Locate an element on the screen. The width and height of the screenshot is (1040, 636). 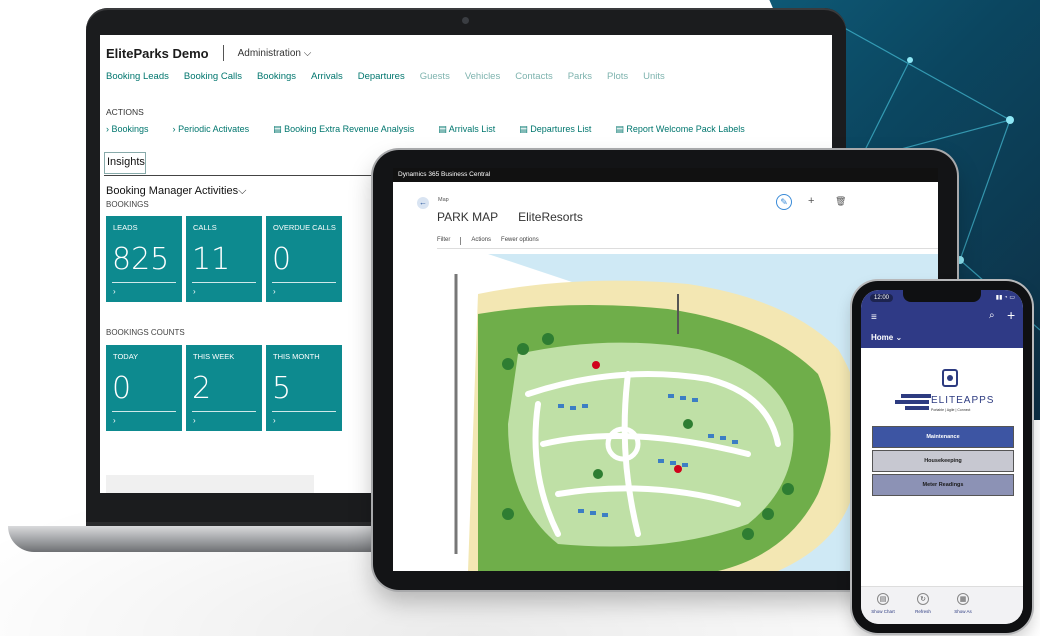
nav-item-departures: Departures is located at coordinates (381, 76).